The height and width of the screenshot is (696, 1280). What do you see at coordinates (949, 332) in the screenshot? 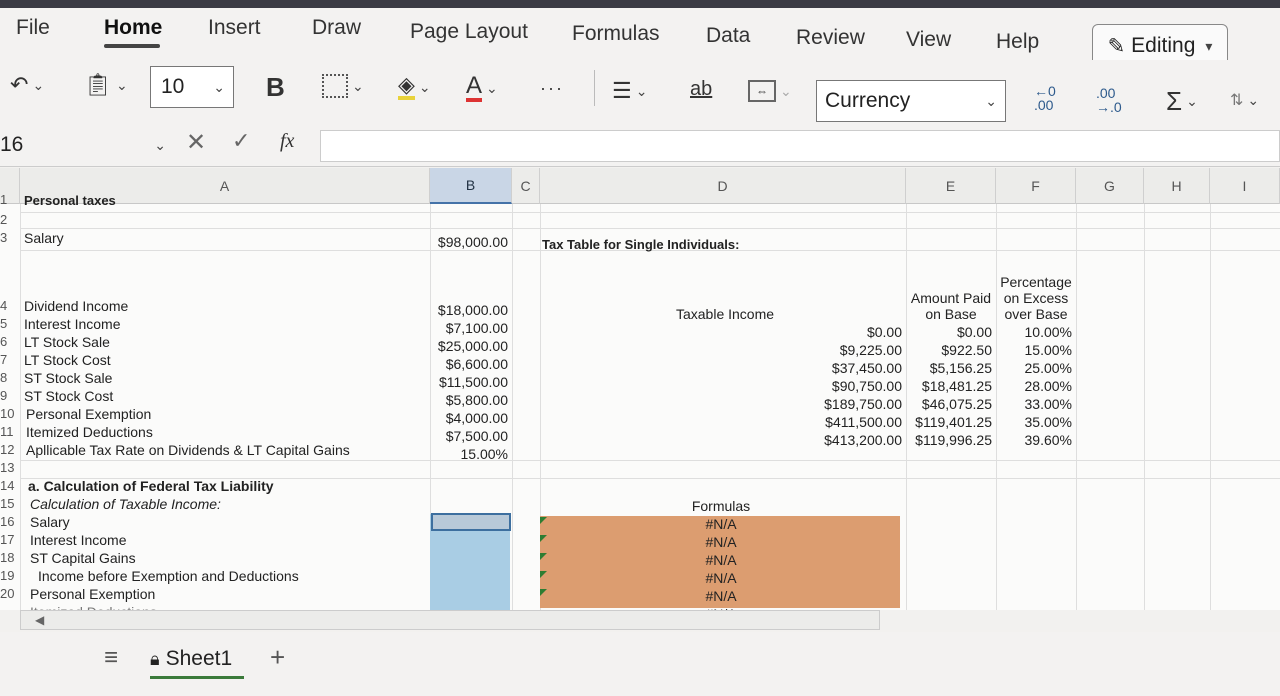
I see `tax-base-1: $0.00` at bounding box center [949, 332].